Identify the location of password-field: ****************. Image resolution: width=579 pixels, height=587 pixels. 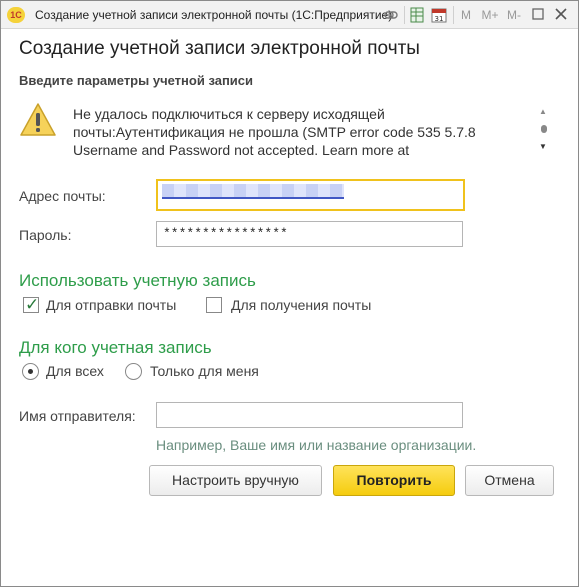
(309, 234).